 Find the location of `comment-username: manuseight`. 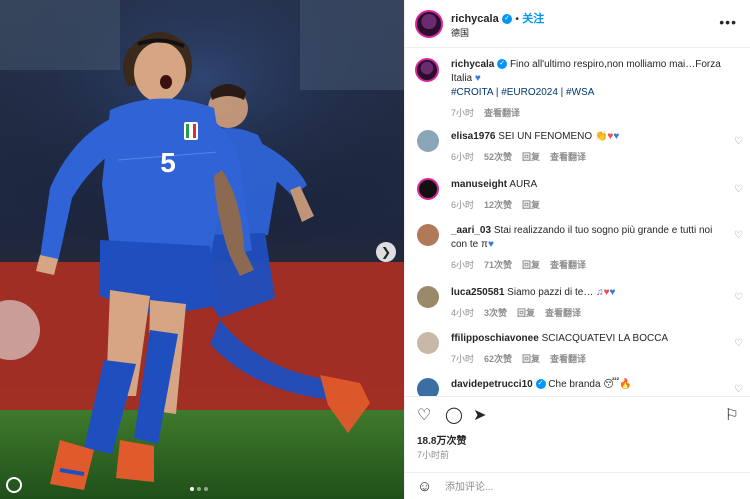

comment-username: manuseight is located at coordinates (479, 184).